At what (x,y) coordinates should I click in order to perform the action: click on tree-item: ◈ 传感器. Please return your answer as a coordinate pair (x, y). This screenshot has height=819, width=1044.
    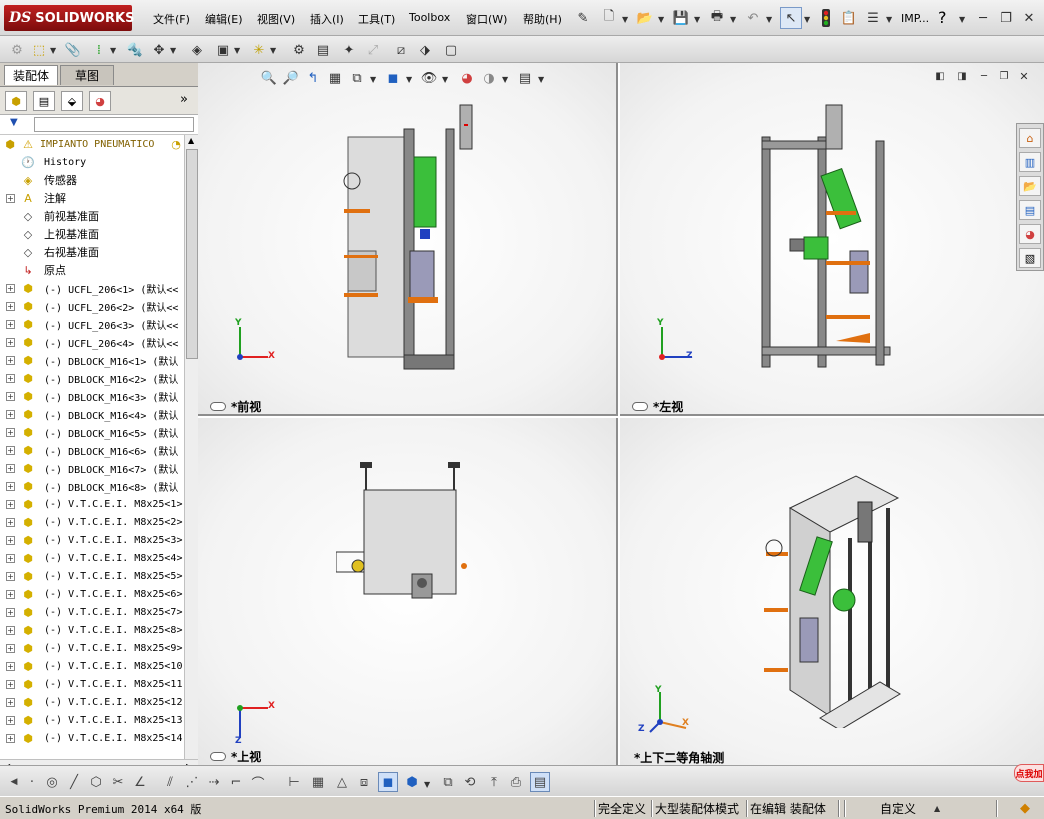
    Looking at the image, I should click on (92, 180).